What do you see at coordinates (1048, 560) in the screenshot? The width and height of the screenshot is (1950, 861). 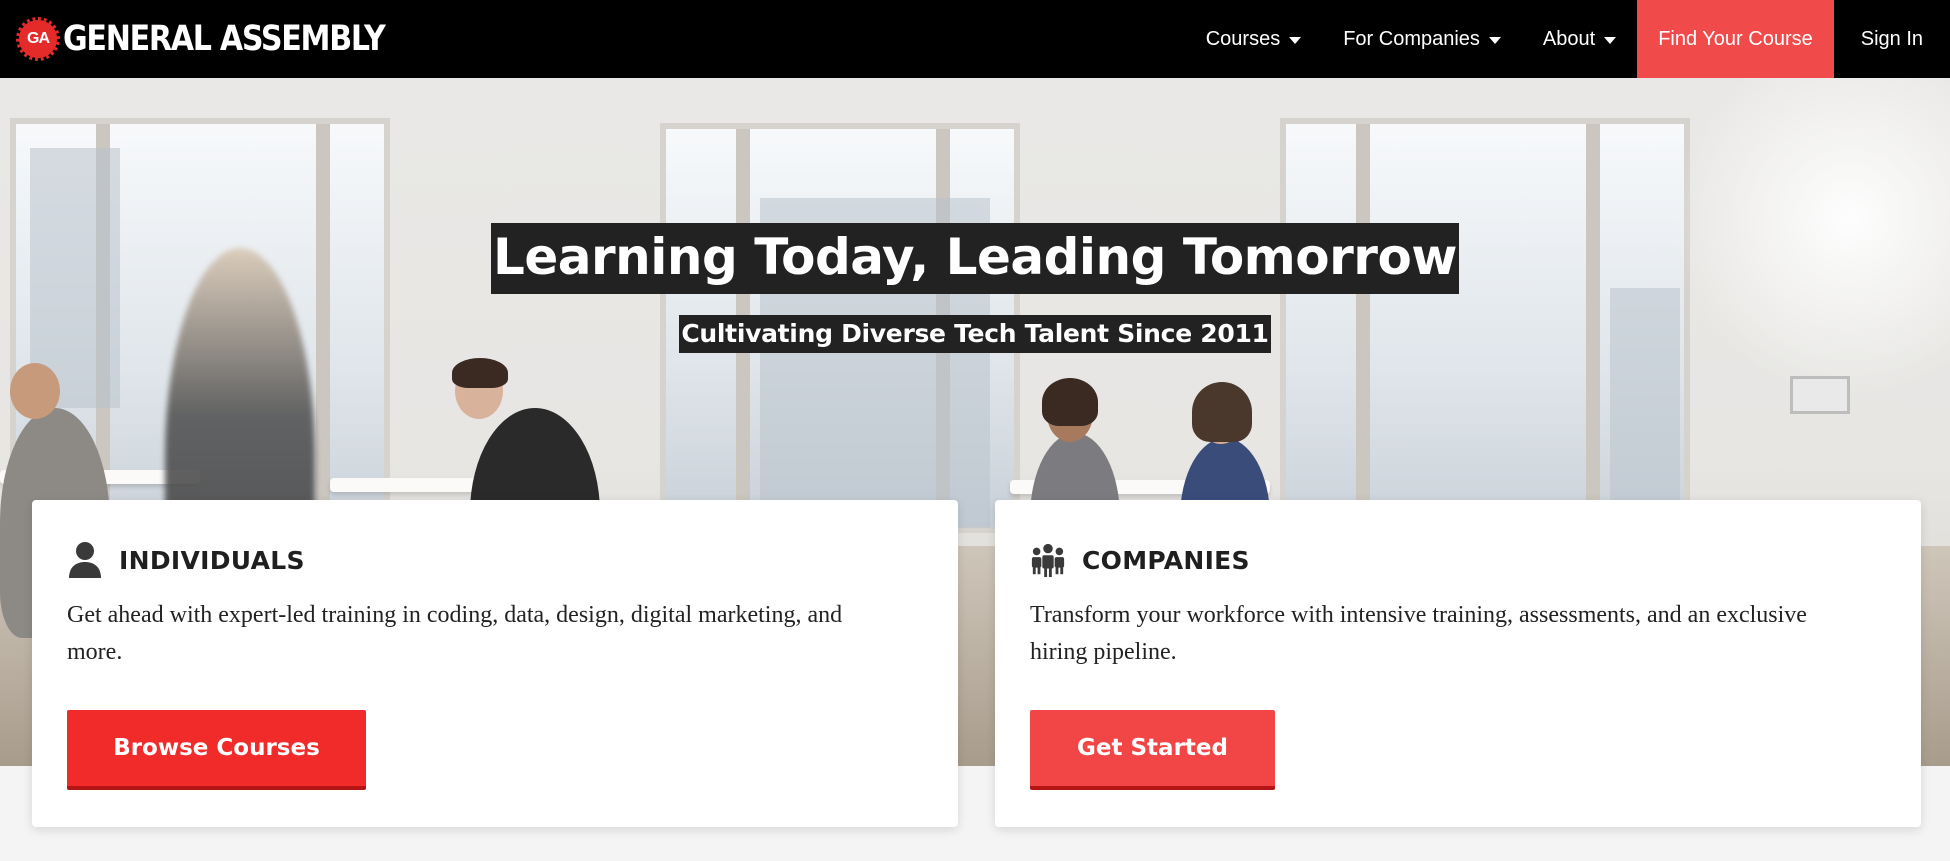 I see `group-icon` at bounding box center [1048, 560].